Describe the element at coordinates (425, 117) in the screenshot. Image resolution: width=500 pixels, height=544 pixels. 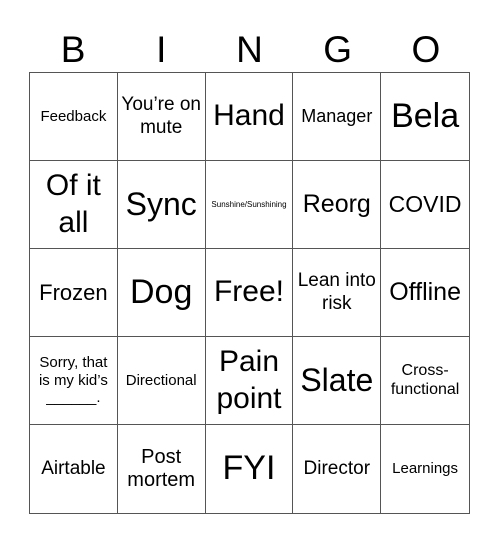
I see `bingo-cell: Bela` at that location.